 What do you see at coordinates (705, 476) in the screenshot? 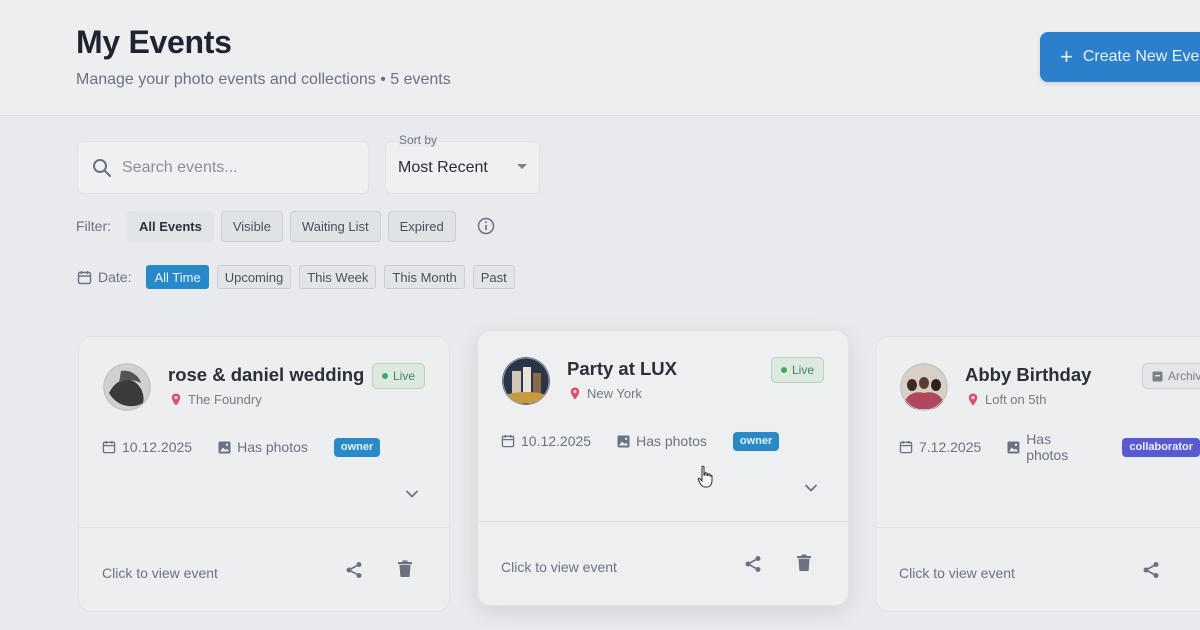
I see `hand-cursor-icon` at bounding box center [705, 476].